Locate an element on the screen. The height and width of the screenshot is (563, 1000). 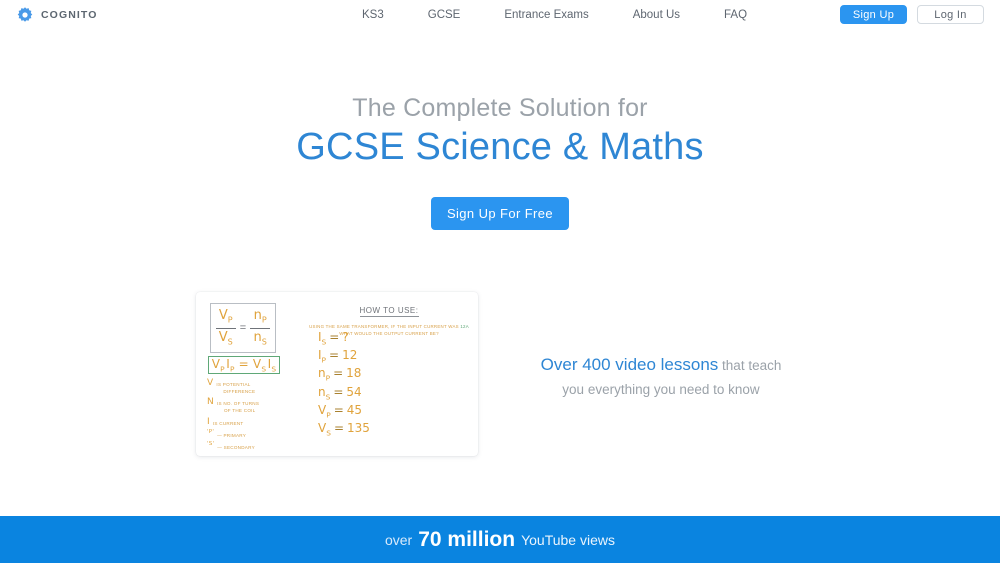
nav-item-gcse: GCSE is located at coordinates (444, 15).